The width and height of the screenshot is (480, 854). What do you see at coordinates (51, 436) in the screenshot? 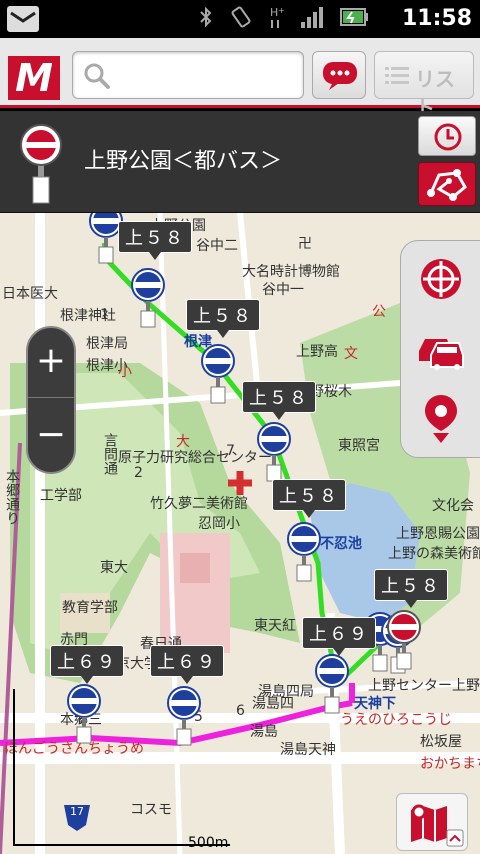
I see `zoom-out-button: −` at bounding box center [51, 436].